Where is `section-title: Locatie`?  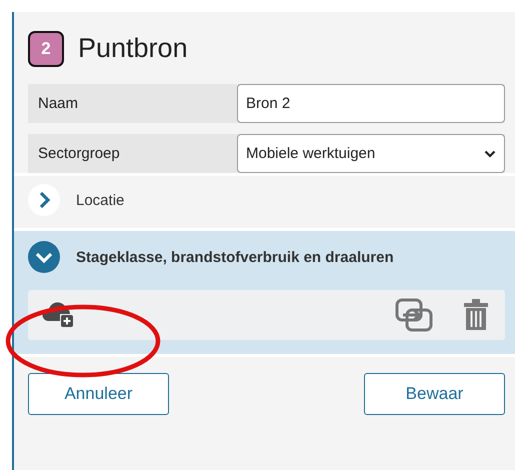 section-title: Locatie is located at coordinates (100, 200).